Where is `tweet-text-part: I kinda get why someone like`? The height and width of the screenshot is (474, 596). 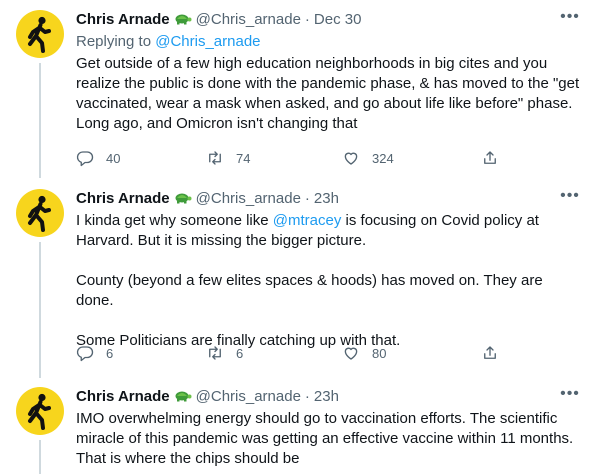 tweet-text-part: I kinda get why someone like is located at coordinates (174, 220).